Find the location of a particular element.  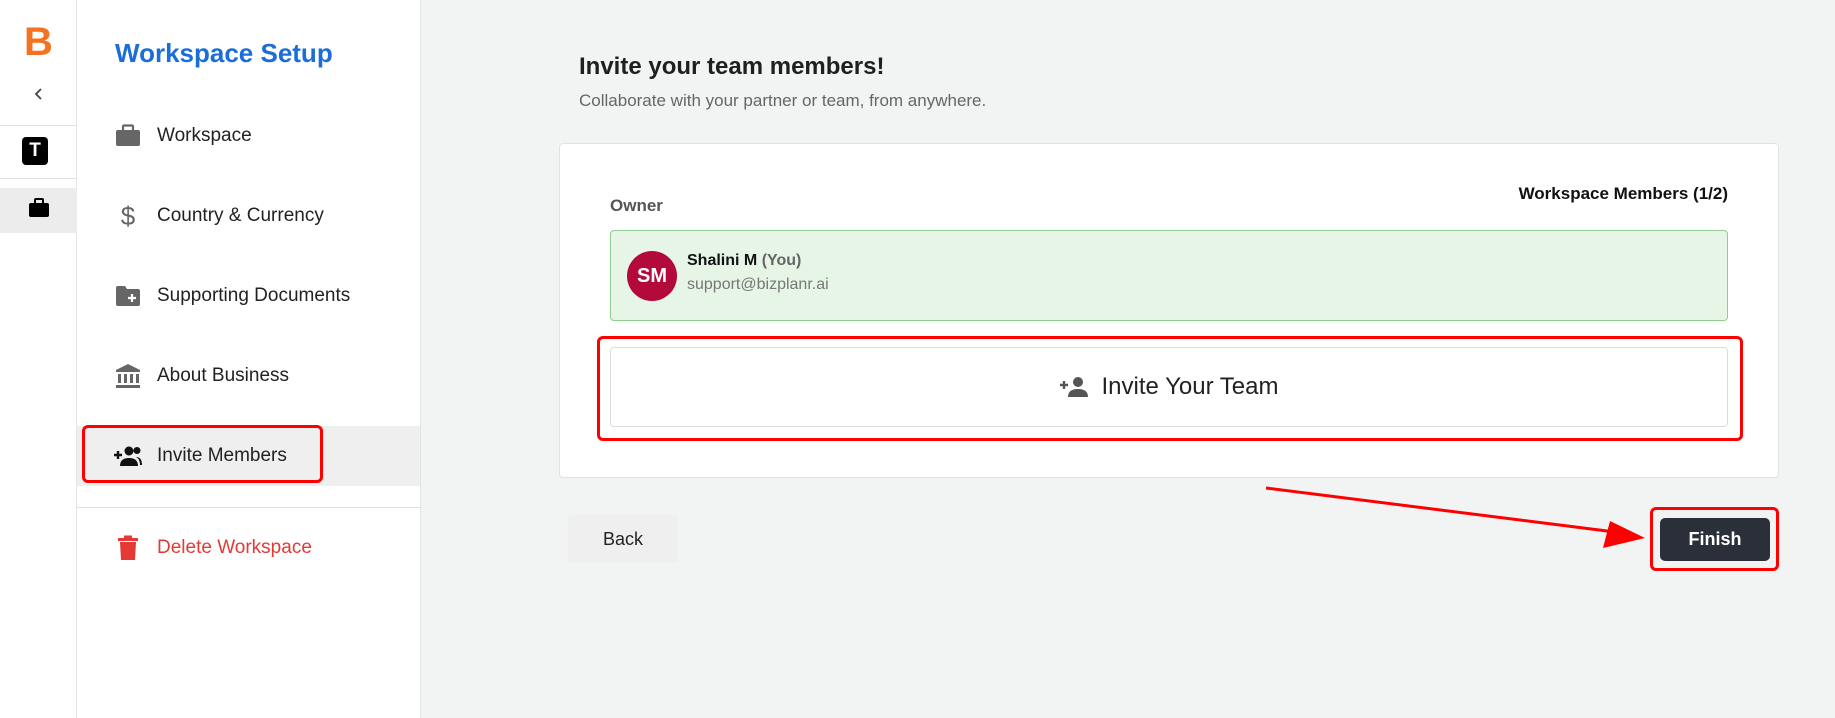

sidebar-item-label: Supporting Documents is located at coordinates (254, 295).